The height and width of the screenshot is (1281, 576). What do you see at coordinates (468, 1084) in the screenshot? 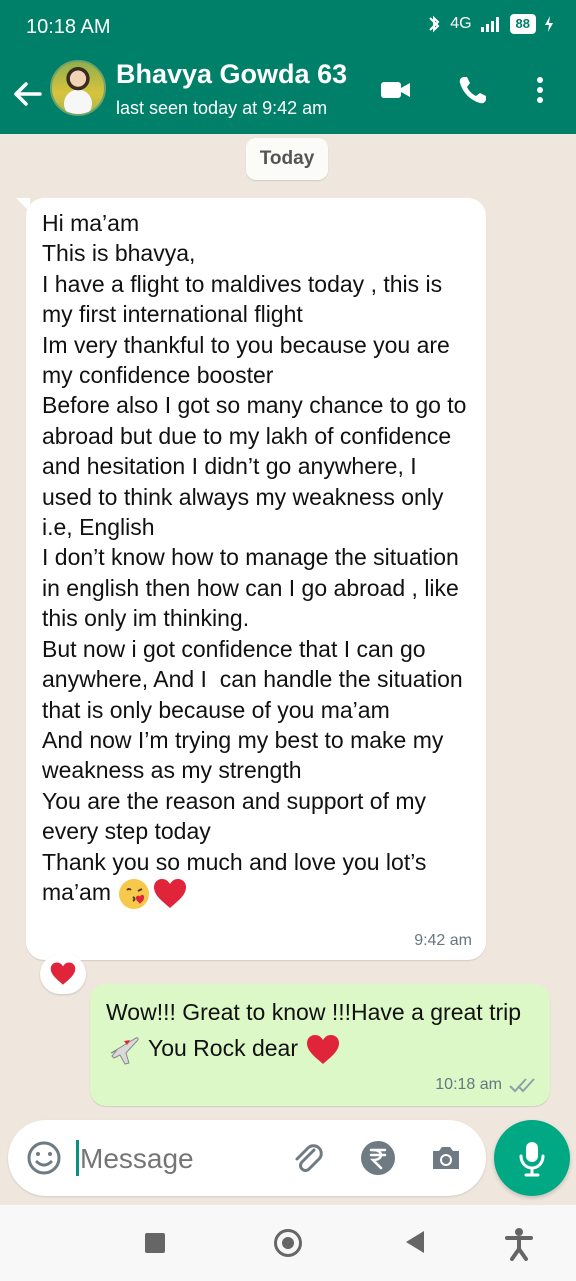
I see `outgoing-message-time: 10:18 am` at bounding box center [468, 1084].